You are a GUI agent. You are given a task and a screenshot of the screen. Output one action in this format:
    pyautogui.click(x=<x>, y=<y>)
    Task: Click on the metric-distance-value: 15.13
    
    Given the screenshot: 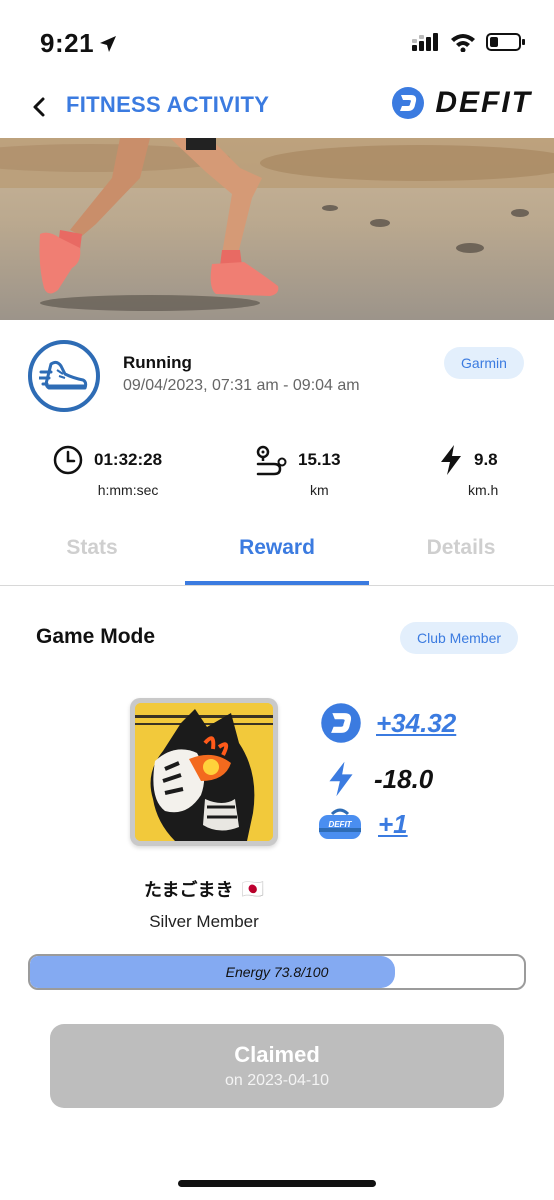 What is the action you would take?
    pyautogui.click(x=319, y=459)
    